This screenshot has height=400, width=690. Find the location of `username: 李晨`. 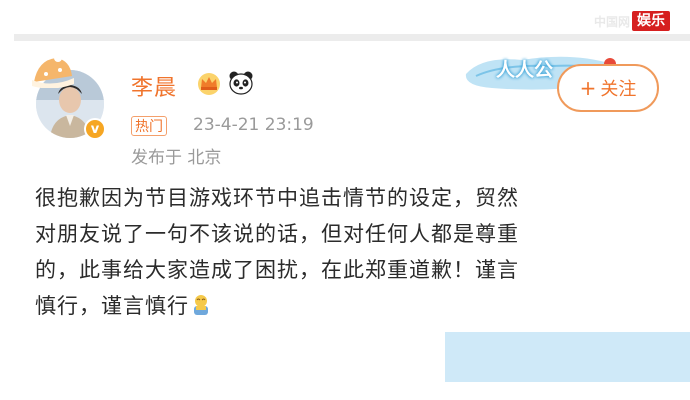

username: 李晨 is located at coordinates (154, 86).